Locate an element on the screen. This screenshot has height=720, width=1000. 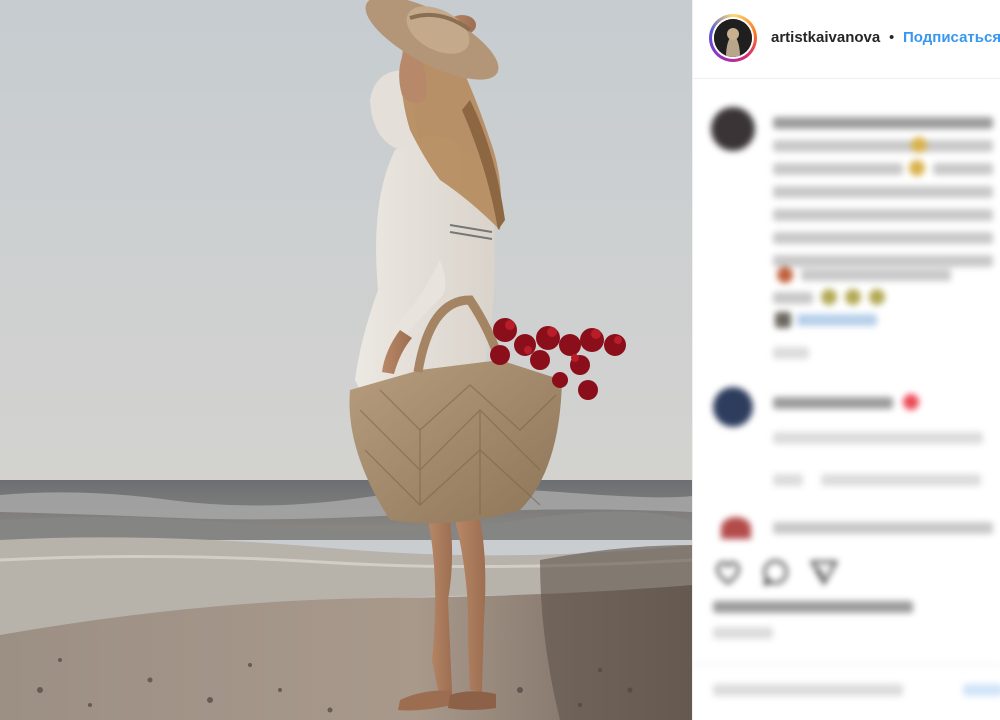
heart-emoji-icon is located at coordinates (911, 402).